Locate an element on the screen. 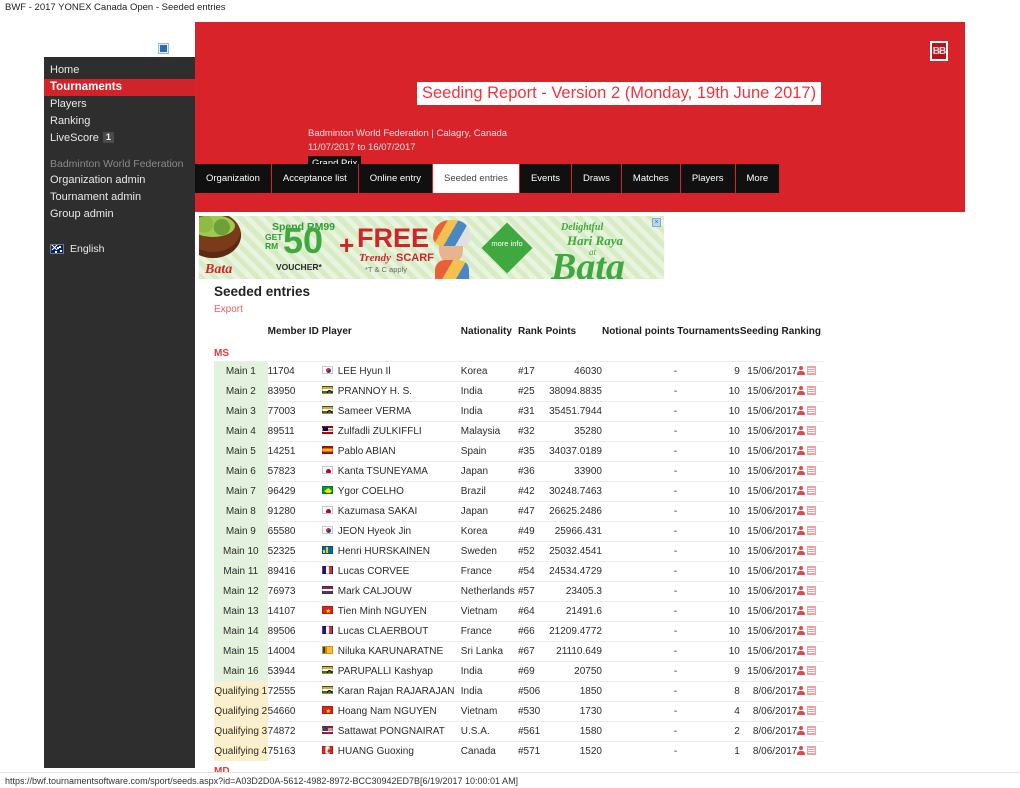 The width and height of the screenshot is (1020, 788). close-icon: × is located at coordinates (656, 222).